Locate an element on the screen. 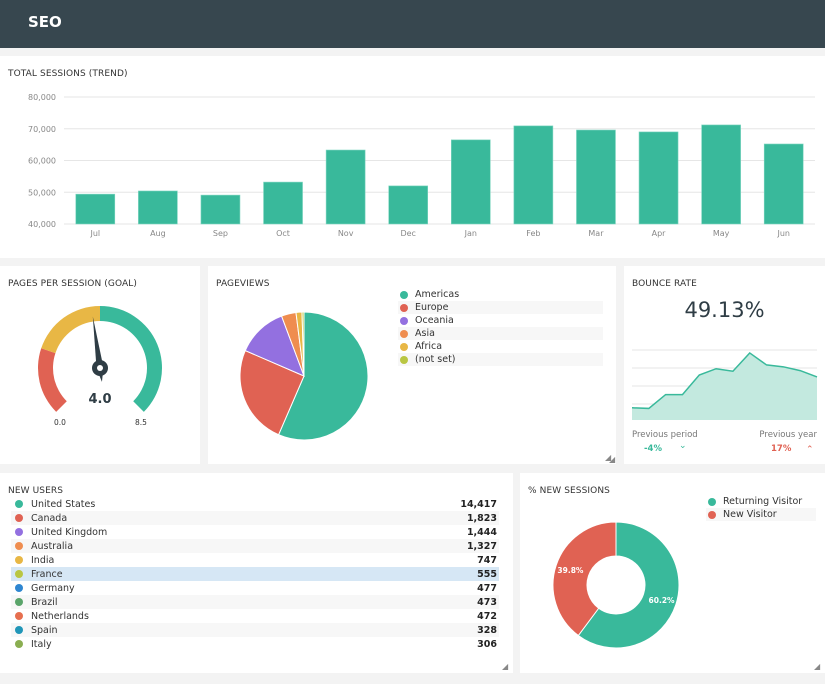  new-users-count: 1,444 is located at coordinates (481, 532).